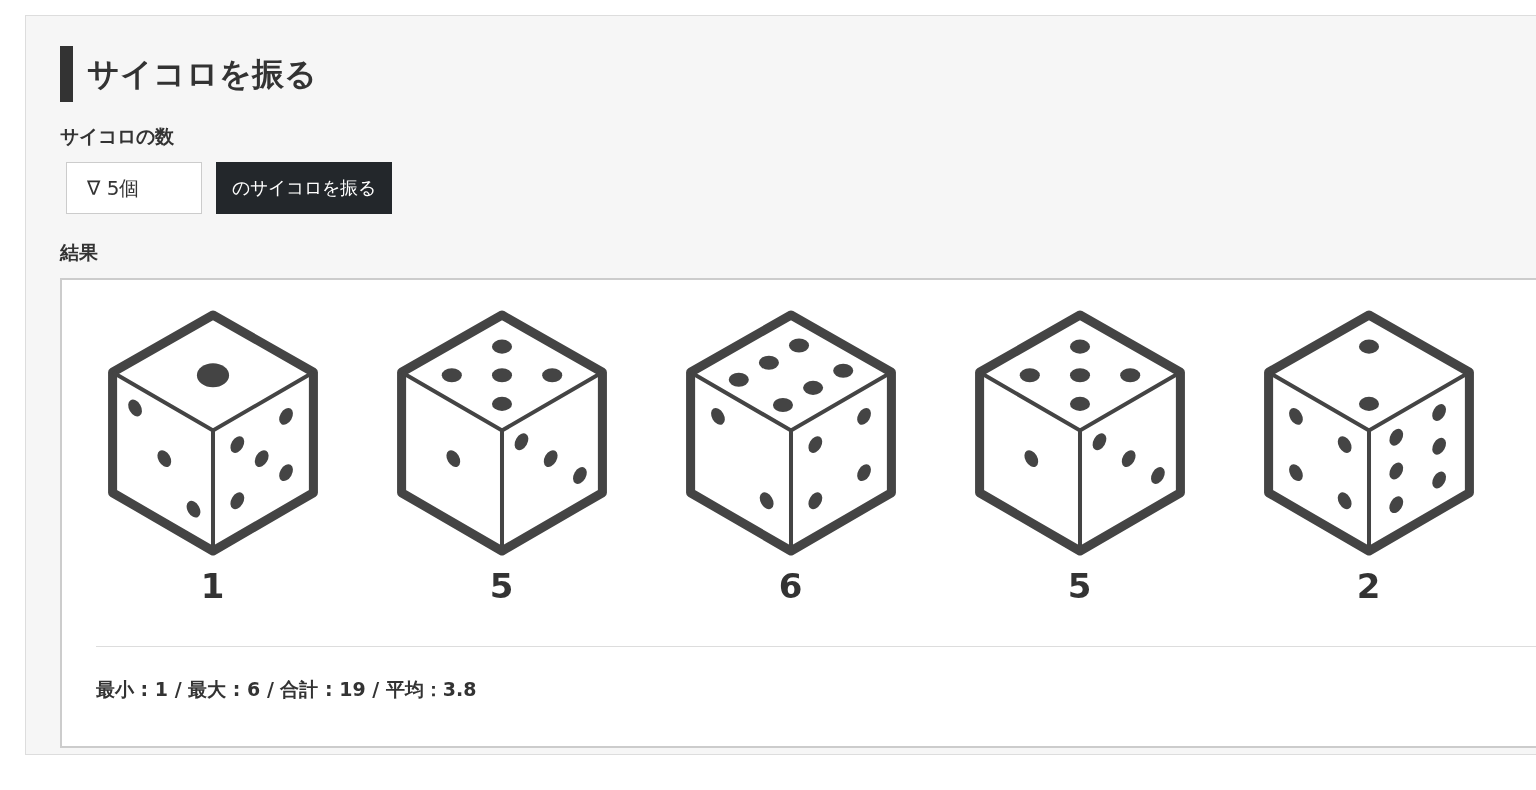  What do you see at coordinates (287, 689) in the screenshot?
I see `stats-text: 最小 : 1 / 最大 : 6 / 合計 : 19 / 平均：3.8` at bounding box center [287, 689].